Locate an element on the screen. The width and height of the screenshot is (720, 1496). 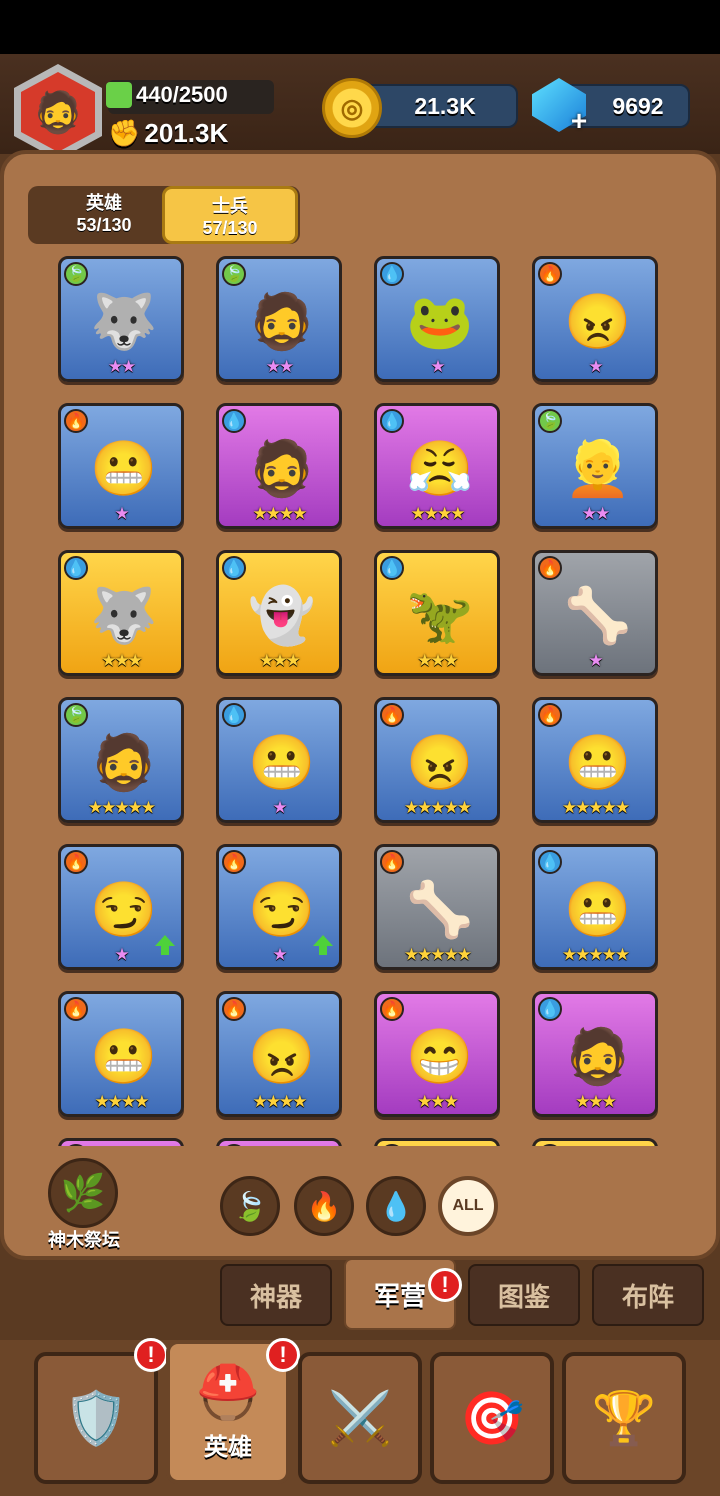
unit-portrait-icon: 🦴 is located at coordinates (598, 615).